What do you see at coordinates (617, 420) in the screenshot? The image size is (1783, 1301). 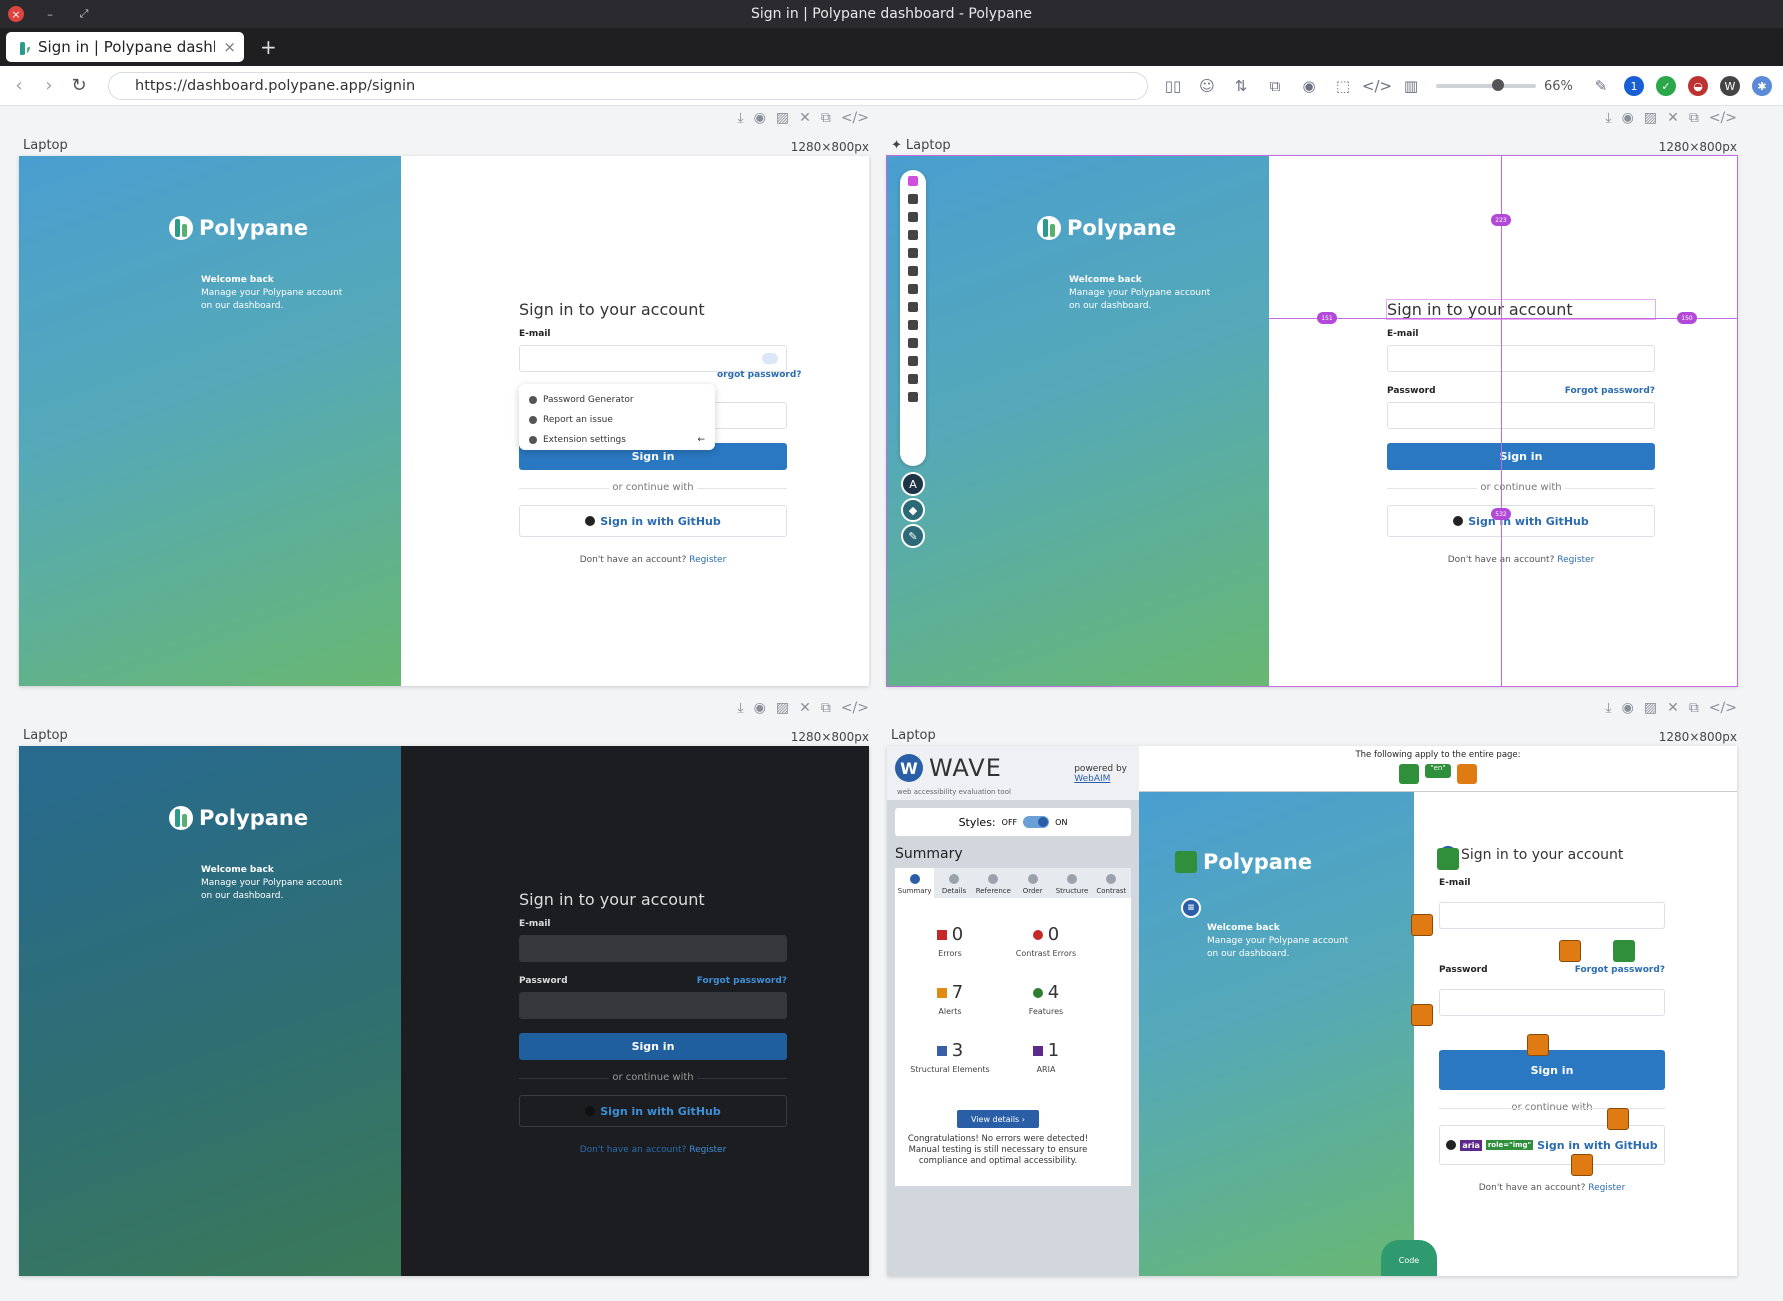 I see `popup-item: Report an issue` at bounding box center [617, 420].